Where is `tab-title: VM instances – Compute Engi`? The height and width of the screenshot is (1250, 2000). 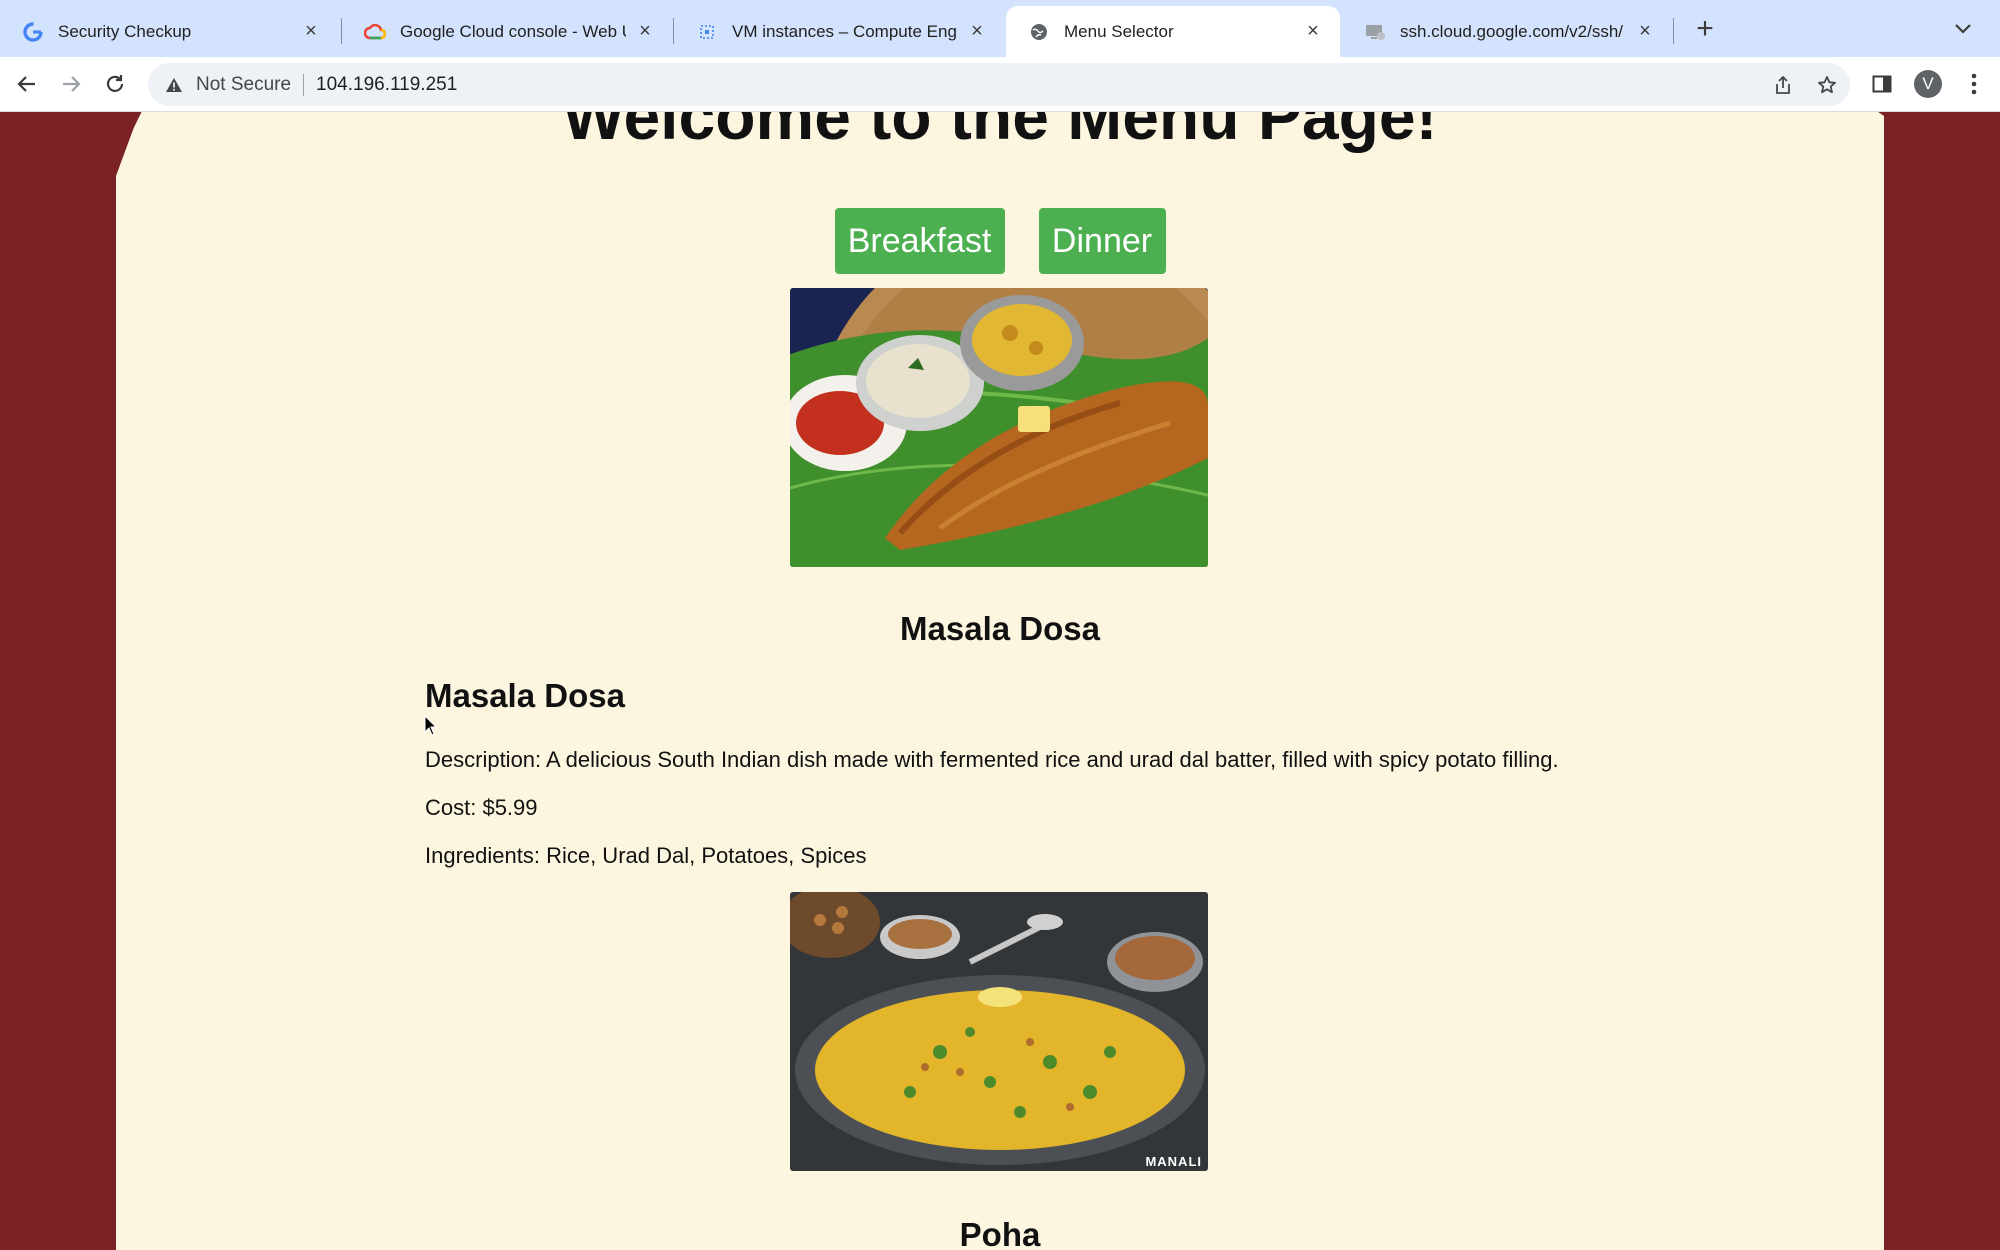 tab-title: VM instances – Compute Engi is located at coordinates (845, 31).